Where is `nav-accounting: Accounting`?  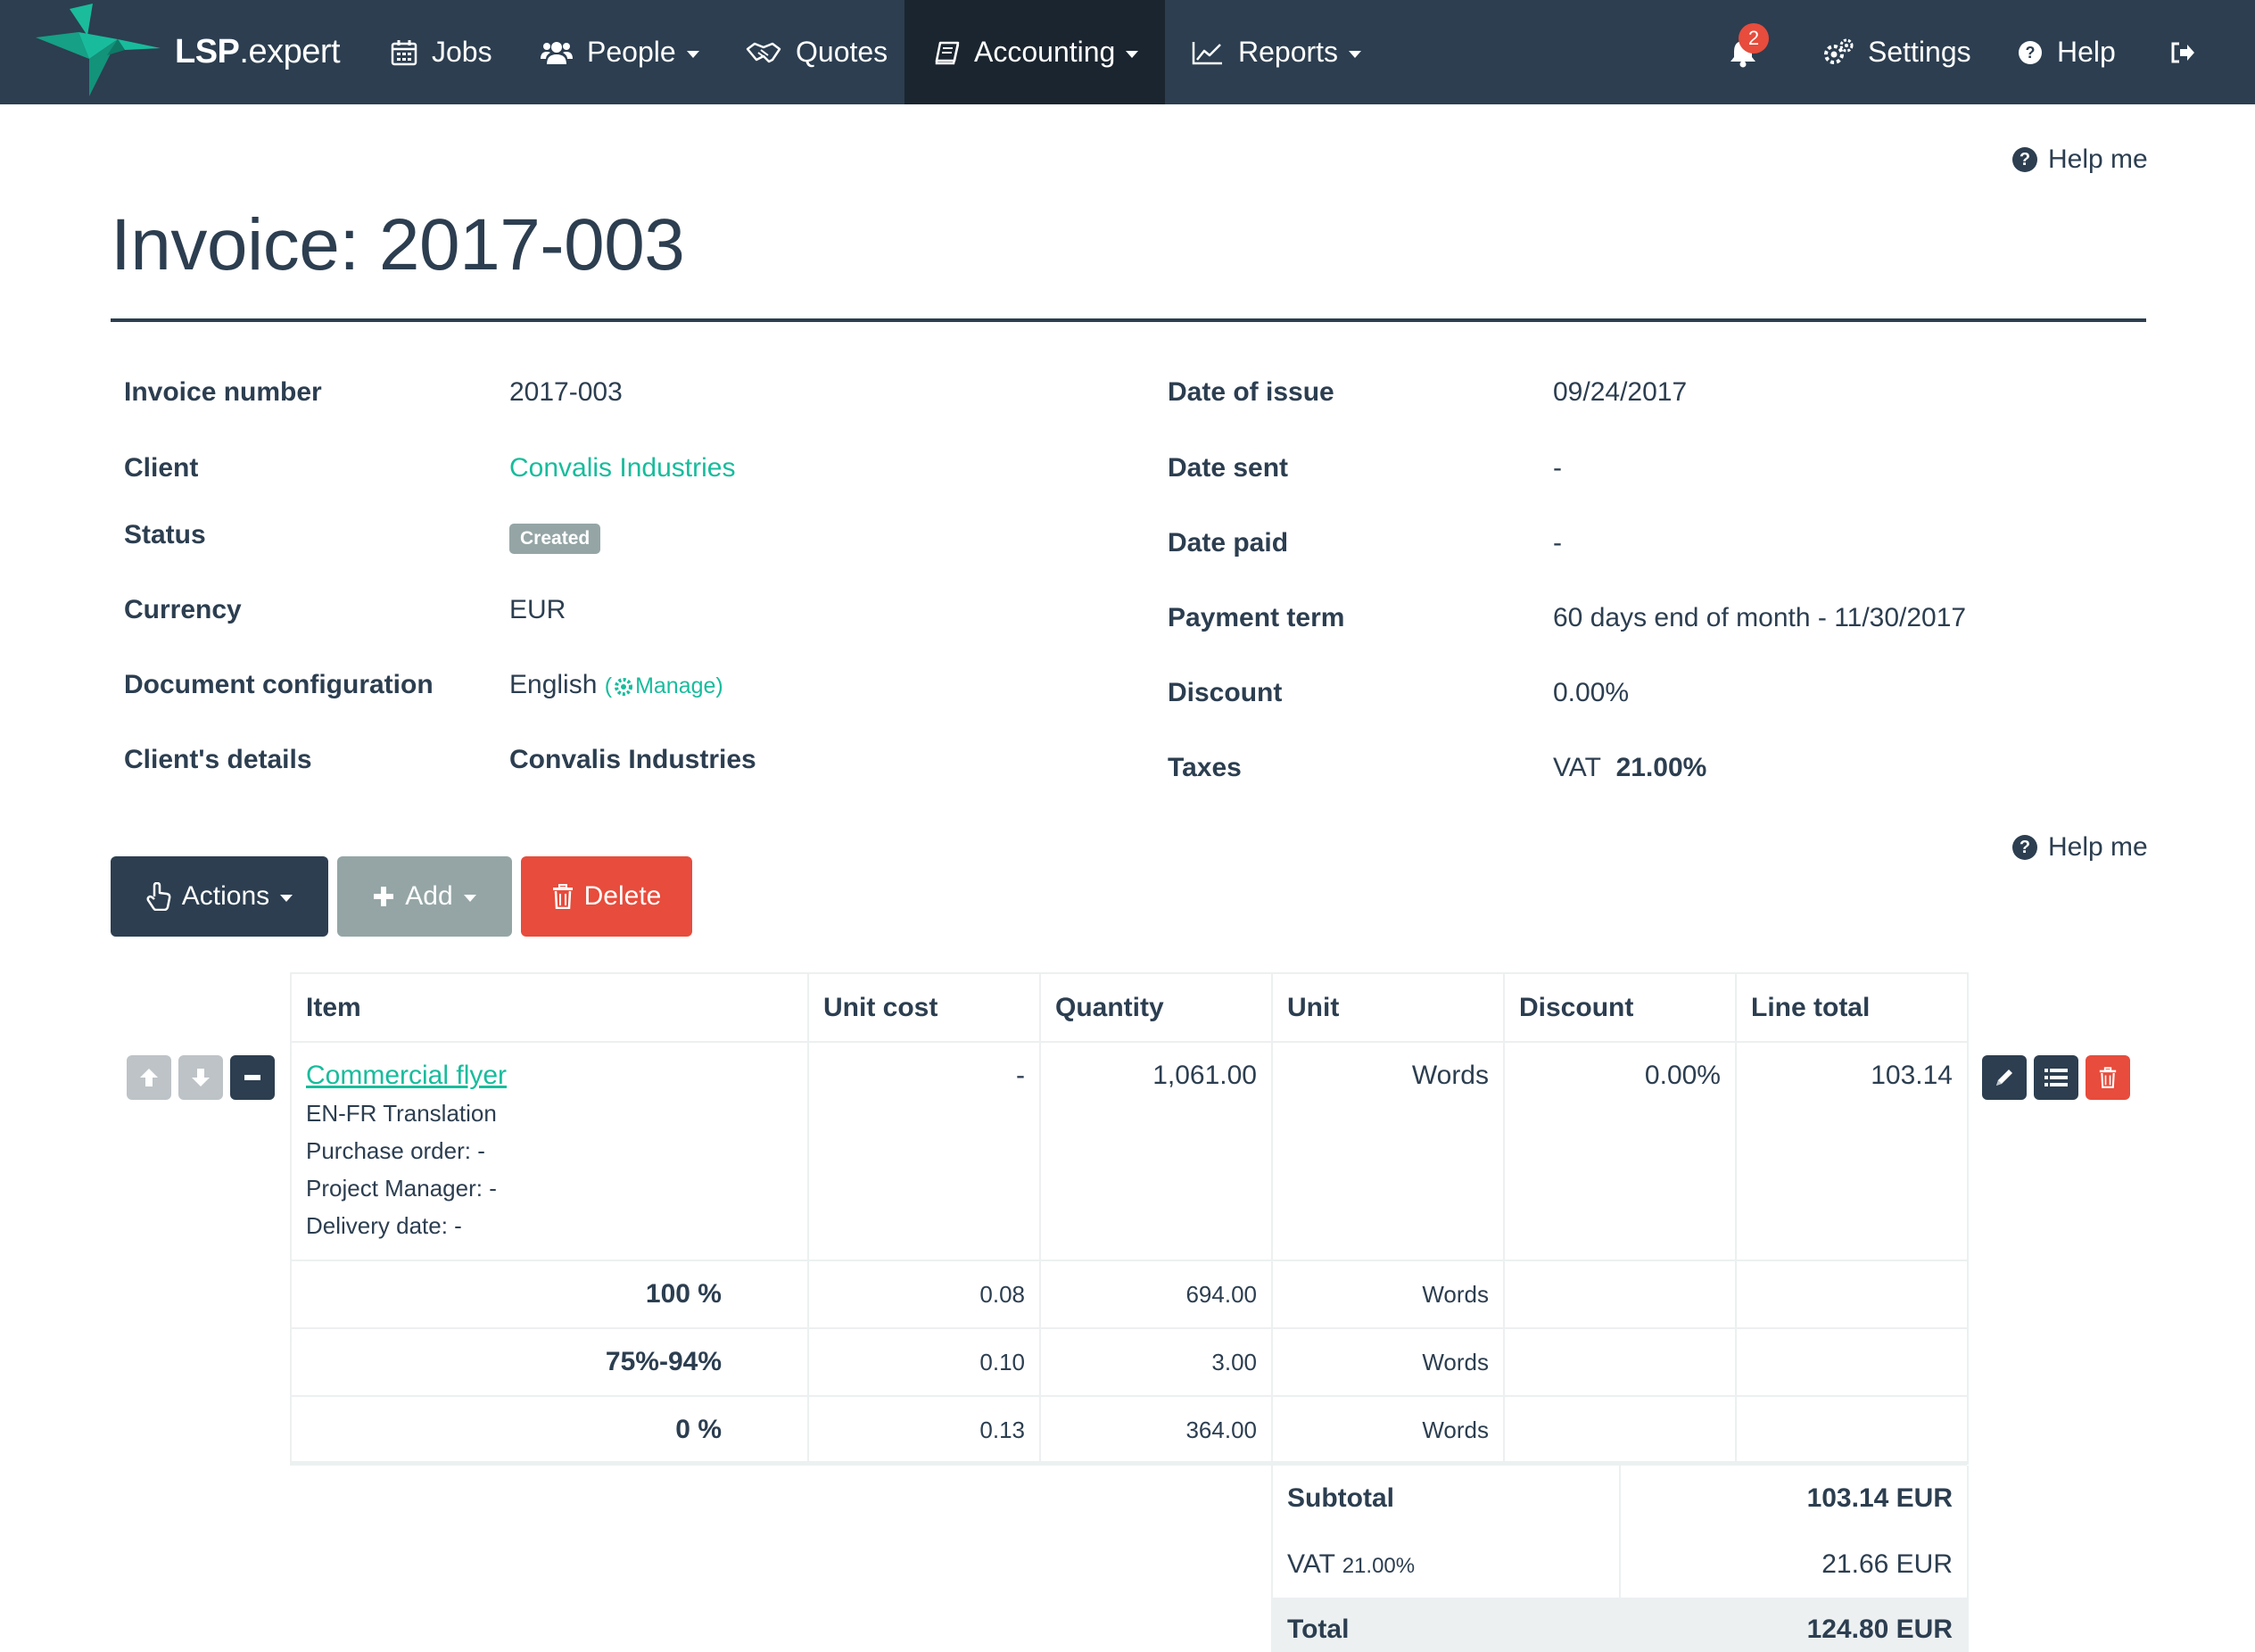
nav-accounting: Accounting is located at coordinates (1034, 52).